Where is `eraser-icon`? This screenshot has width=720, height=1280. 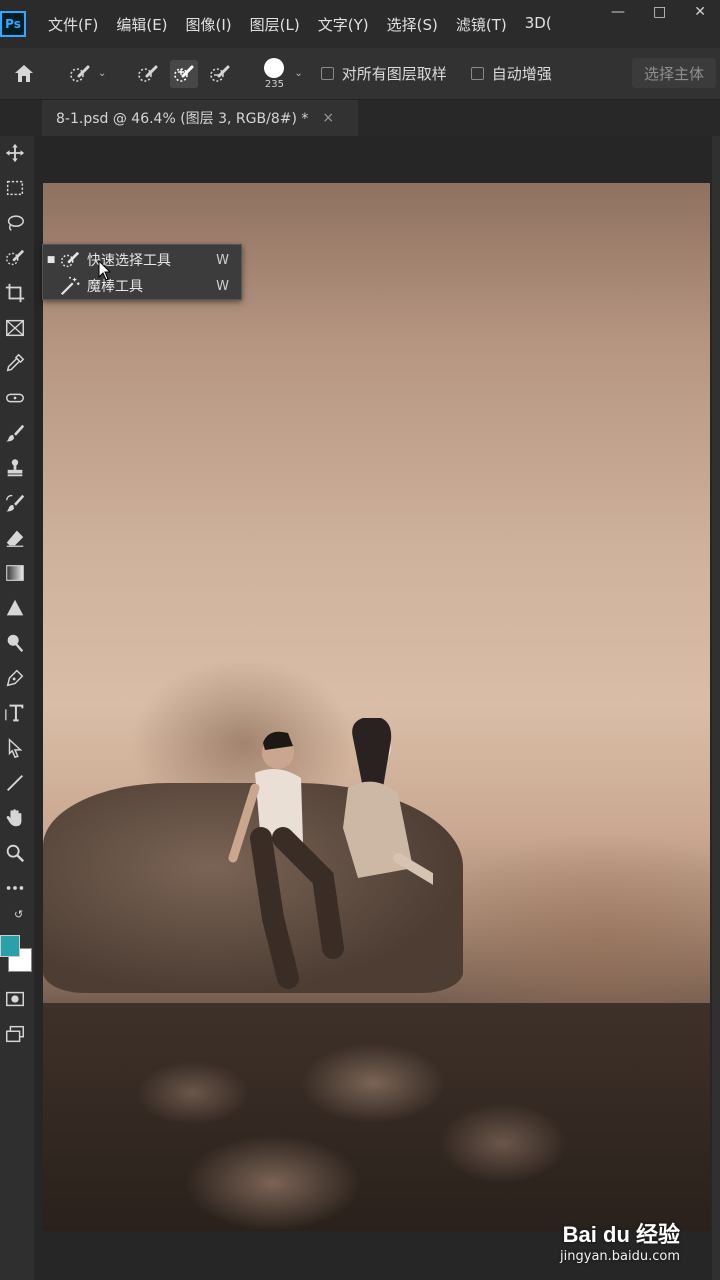
eraser-icon is located at coordinates (15, 538).